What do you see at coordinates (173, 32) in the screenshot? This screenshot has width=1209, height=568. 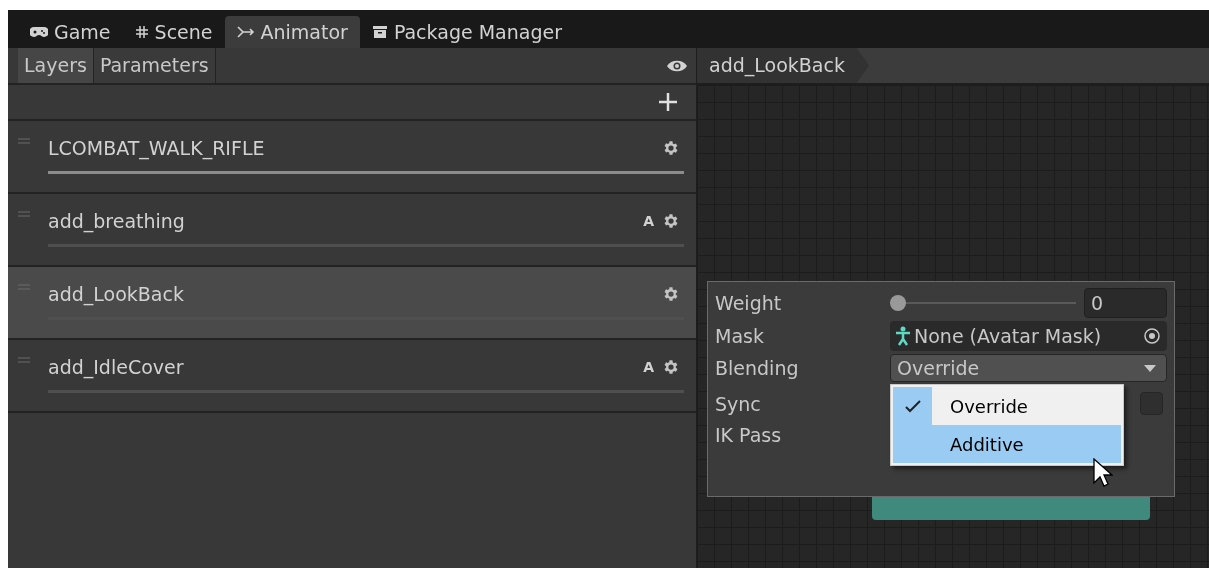 I see `editor-tab: Scene` at bounding box center [173, 32].